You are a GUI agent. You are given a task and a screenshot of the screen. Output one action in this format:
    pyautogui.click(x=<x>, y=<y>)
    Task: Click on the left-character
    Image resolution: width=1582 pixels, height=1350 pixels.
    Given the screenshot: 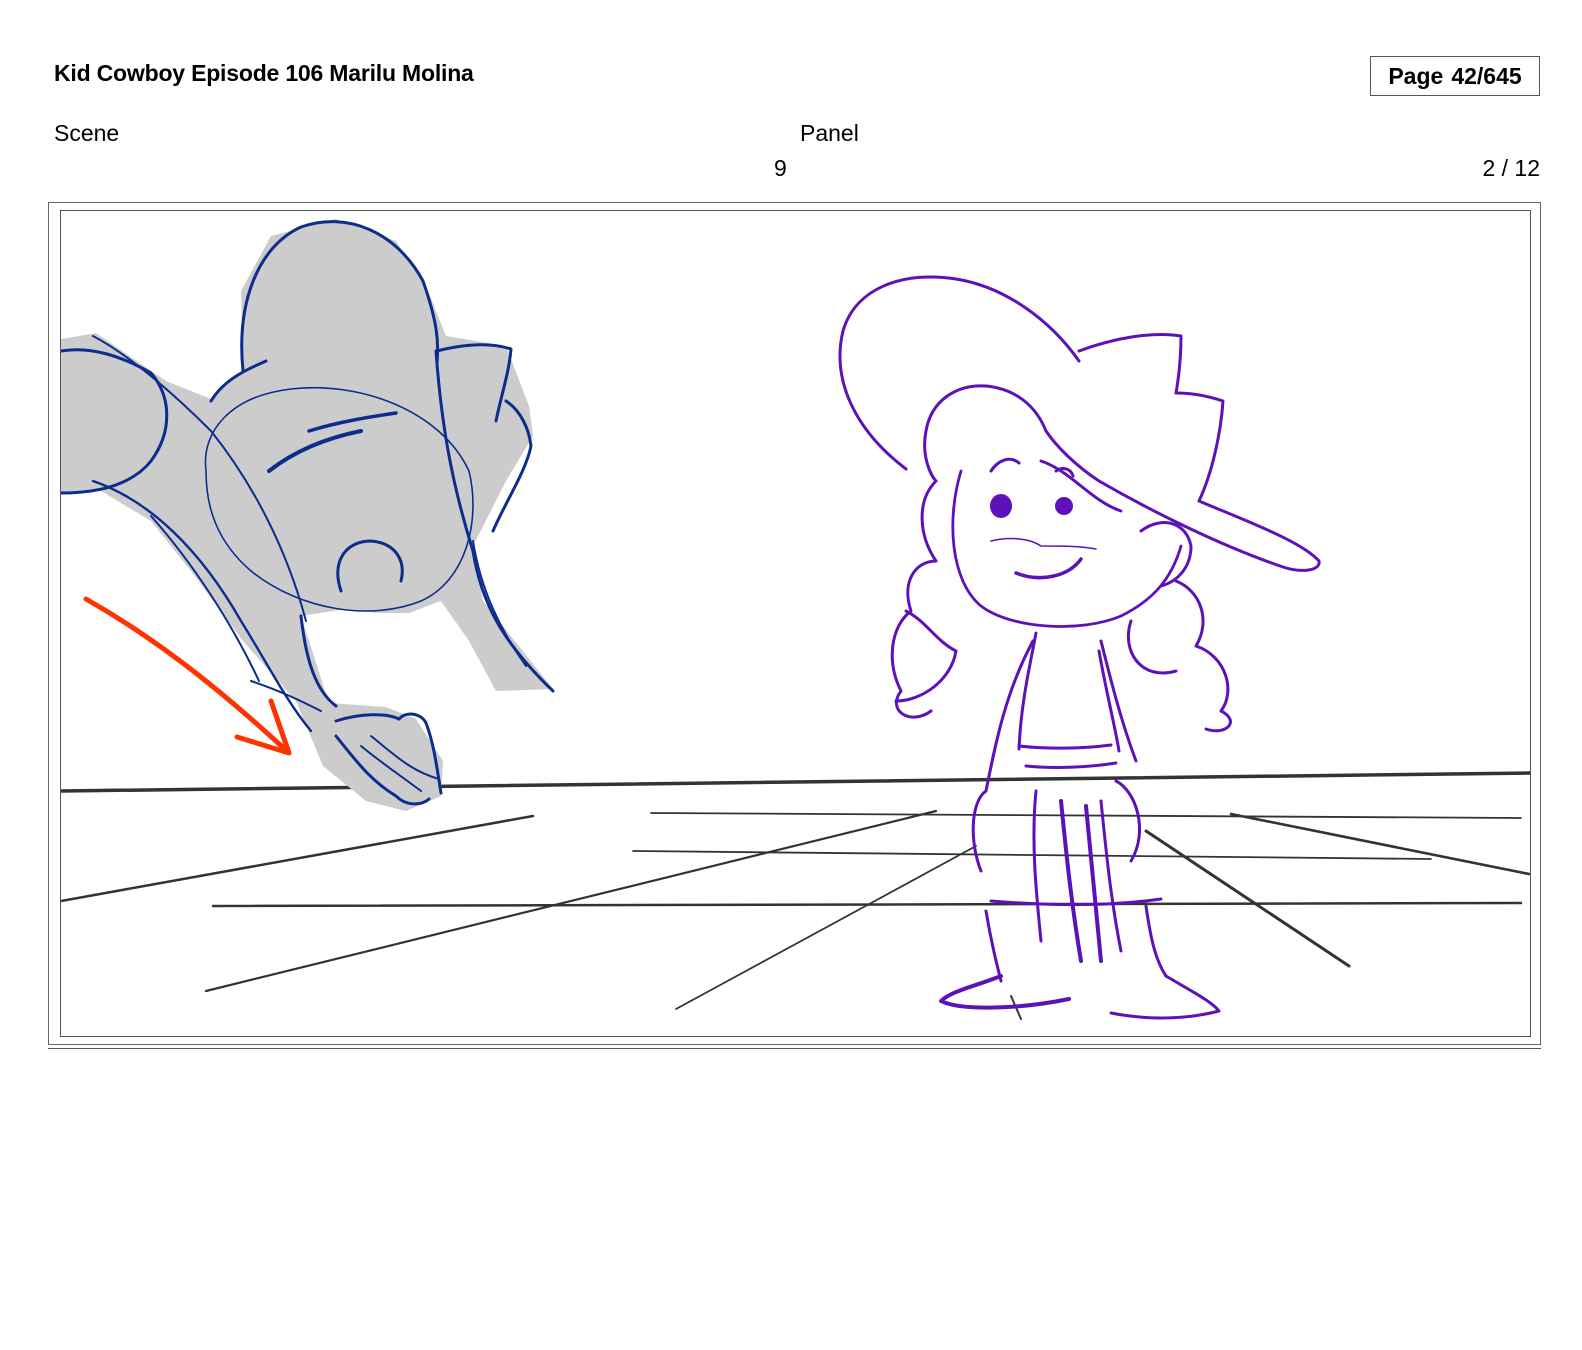 What is the action you would take?
    pyautogui.click(x=308, y=515)
    